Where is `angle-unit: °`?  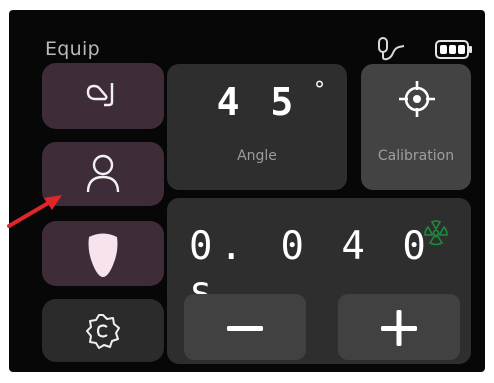
angle-unit: ° is located at coordinates (319, 90).